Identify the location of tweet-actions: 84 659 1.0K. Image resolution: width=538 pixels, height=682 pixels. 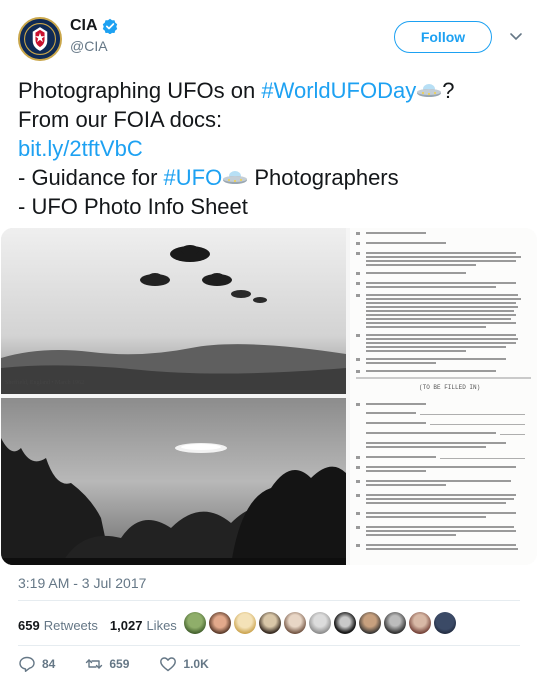
(128, 664).